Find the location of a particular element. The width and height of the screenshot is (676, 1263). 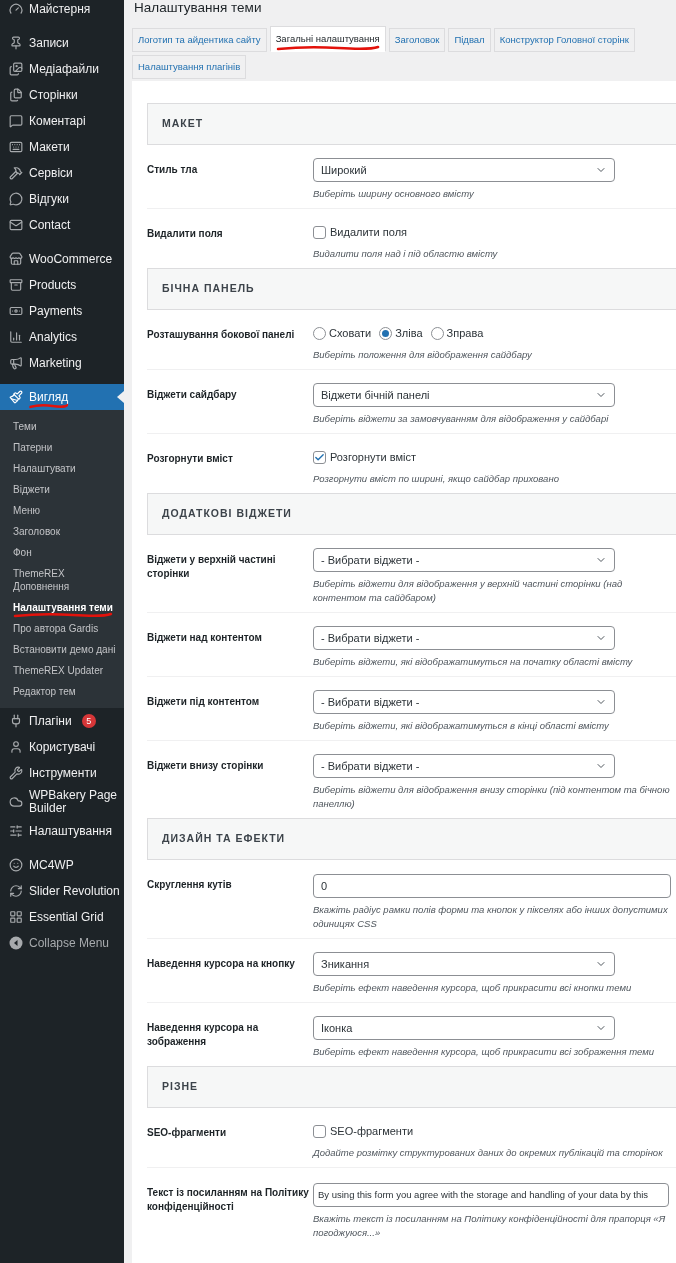

field-label: Текст із посиланням на Політику конфіденційності is located at coordinates (228, 1200).